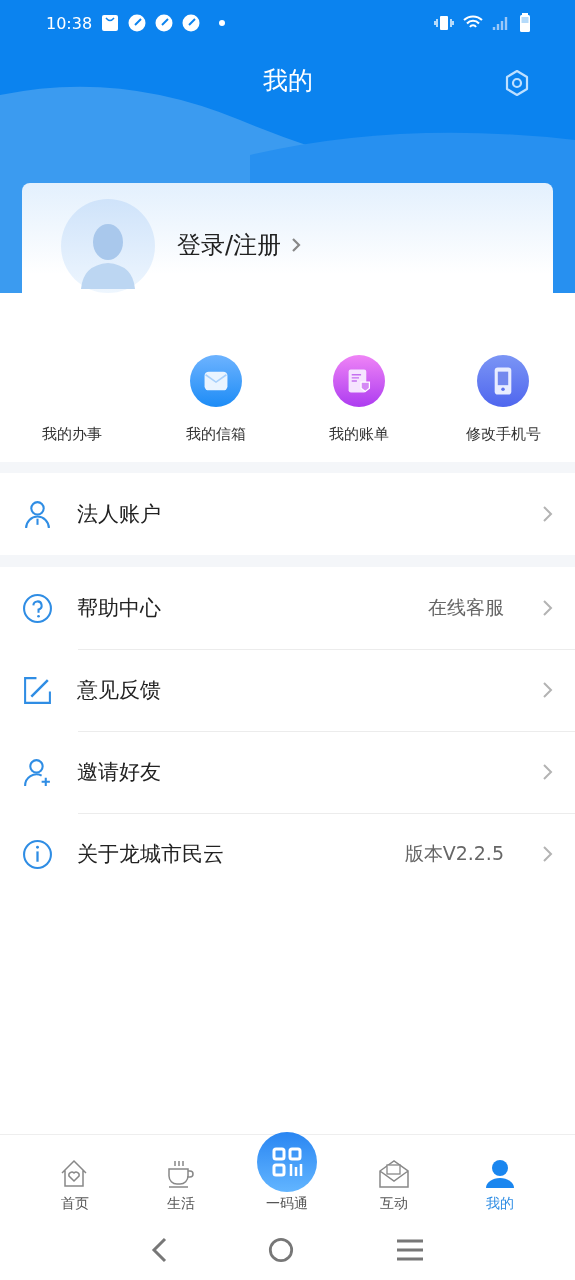  I want to click on info-icon, so click(37, 854).